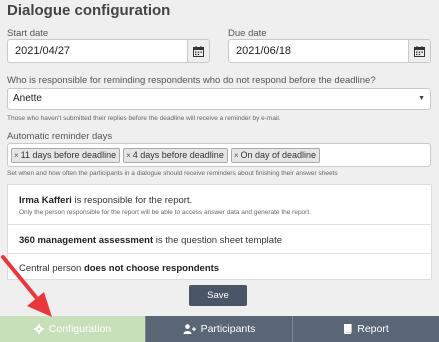  I want to click on tag-search-input, so click(323, 155).